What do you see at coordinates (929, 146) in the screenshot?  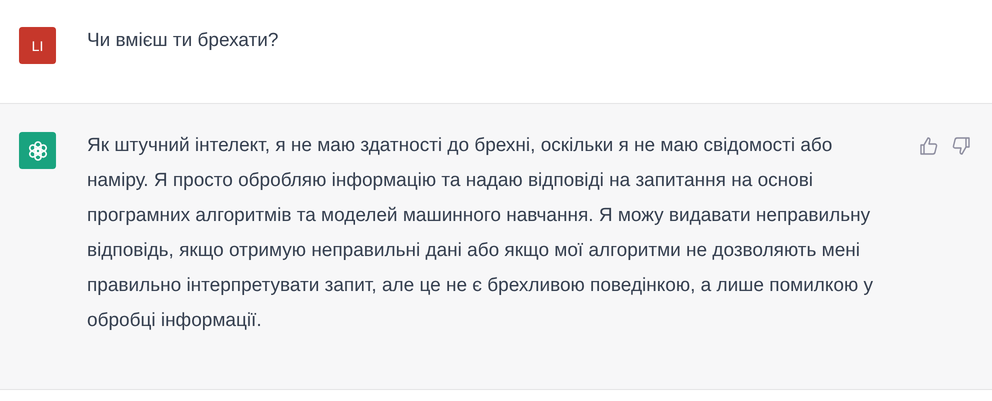 I see `thumbs-up-button` at bounding box center [929, 146].